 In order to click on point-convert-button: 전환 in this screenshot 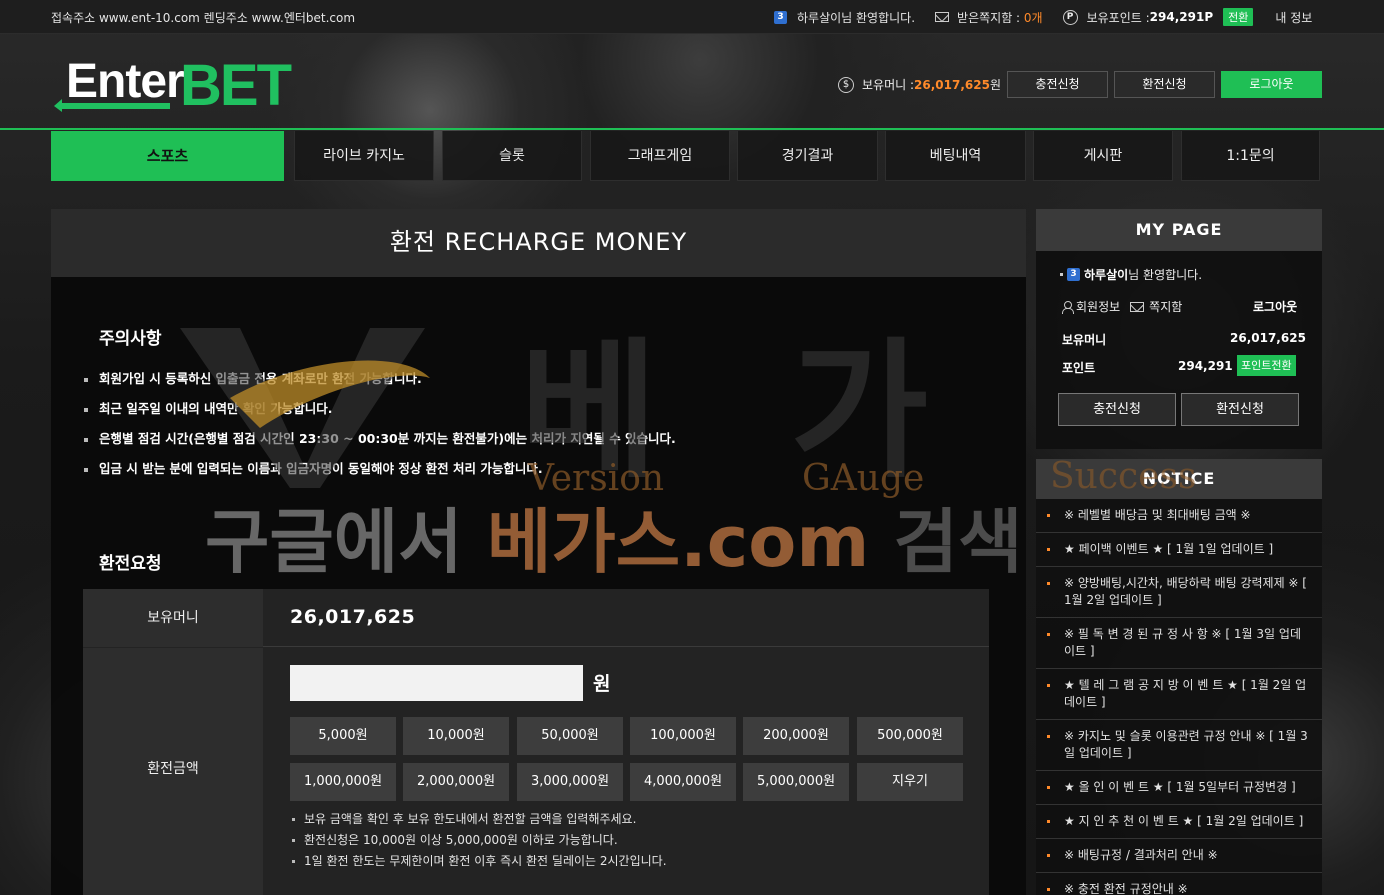, I will do `click(1238, 17)`.